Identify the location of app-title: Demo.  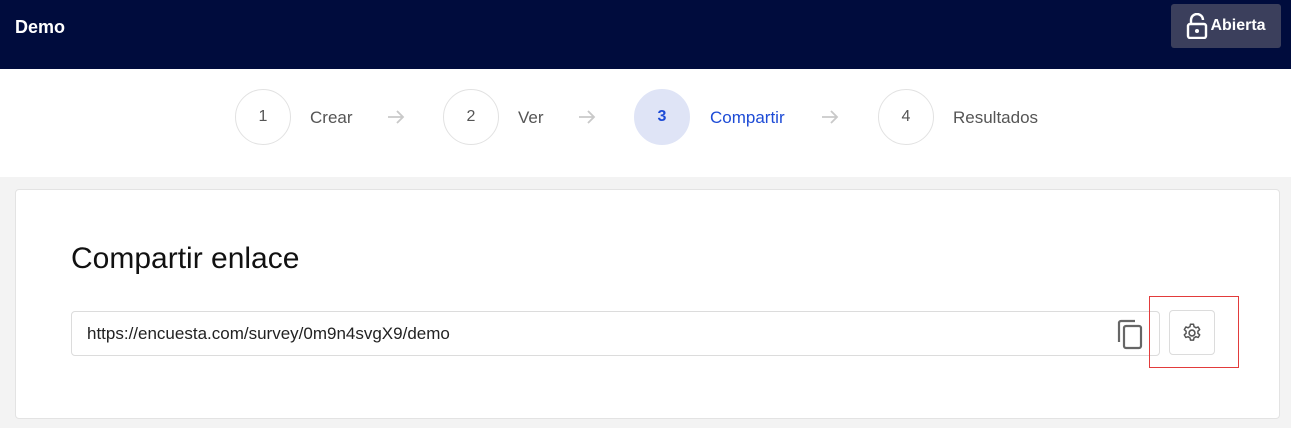
(40, 27).